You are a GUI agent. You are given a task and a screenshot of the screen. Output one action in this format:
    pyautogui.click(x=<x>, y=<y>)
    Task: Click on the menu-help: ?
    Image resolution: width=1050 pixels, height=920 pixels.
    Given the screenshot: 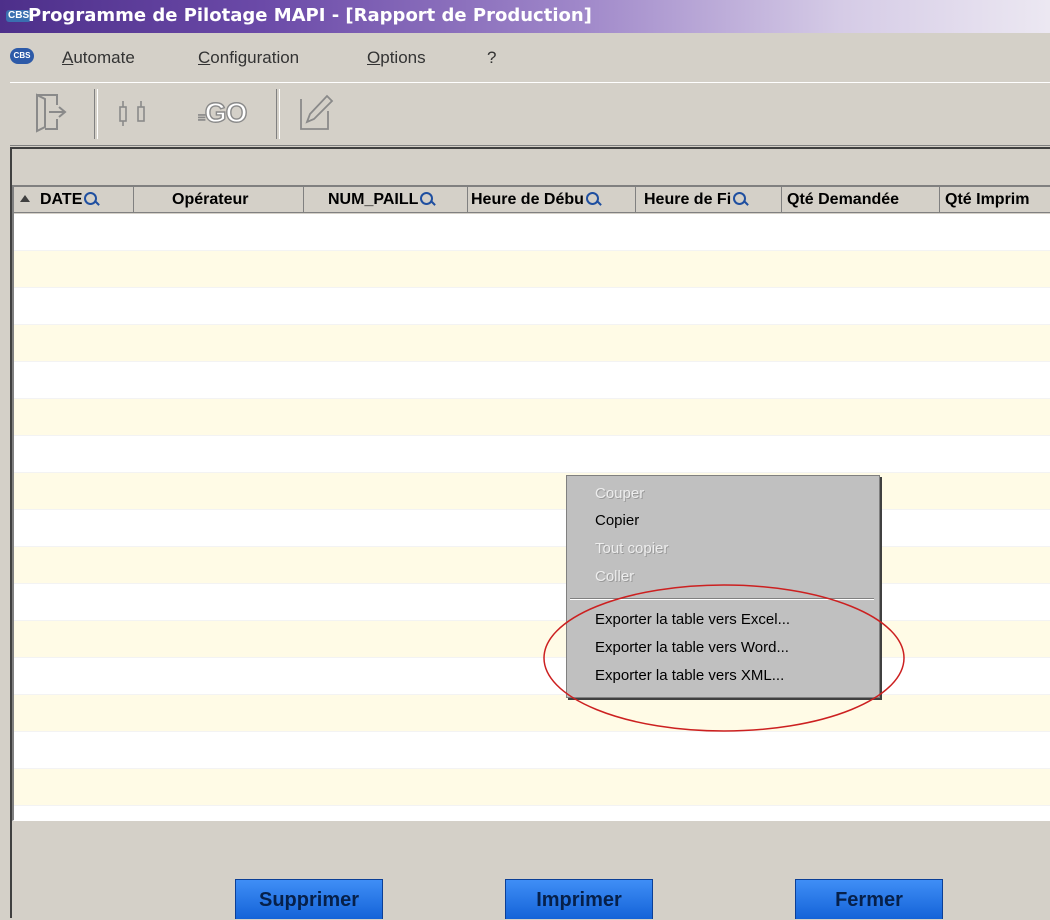 What is the action you would take?
    pyautogui.click(x=491, y=58)
    